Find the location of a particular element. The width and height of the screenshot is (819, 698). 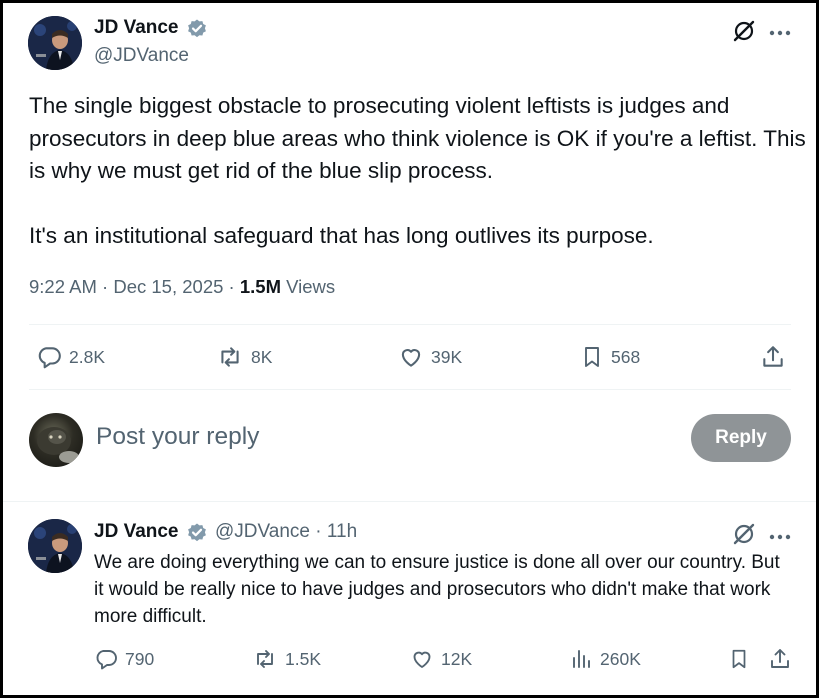

reply-author-name: JD Vance is located at coordinates (136, 532).